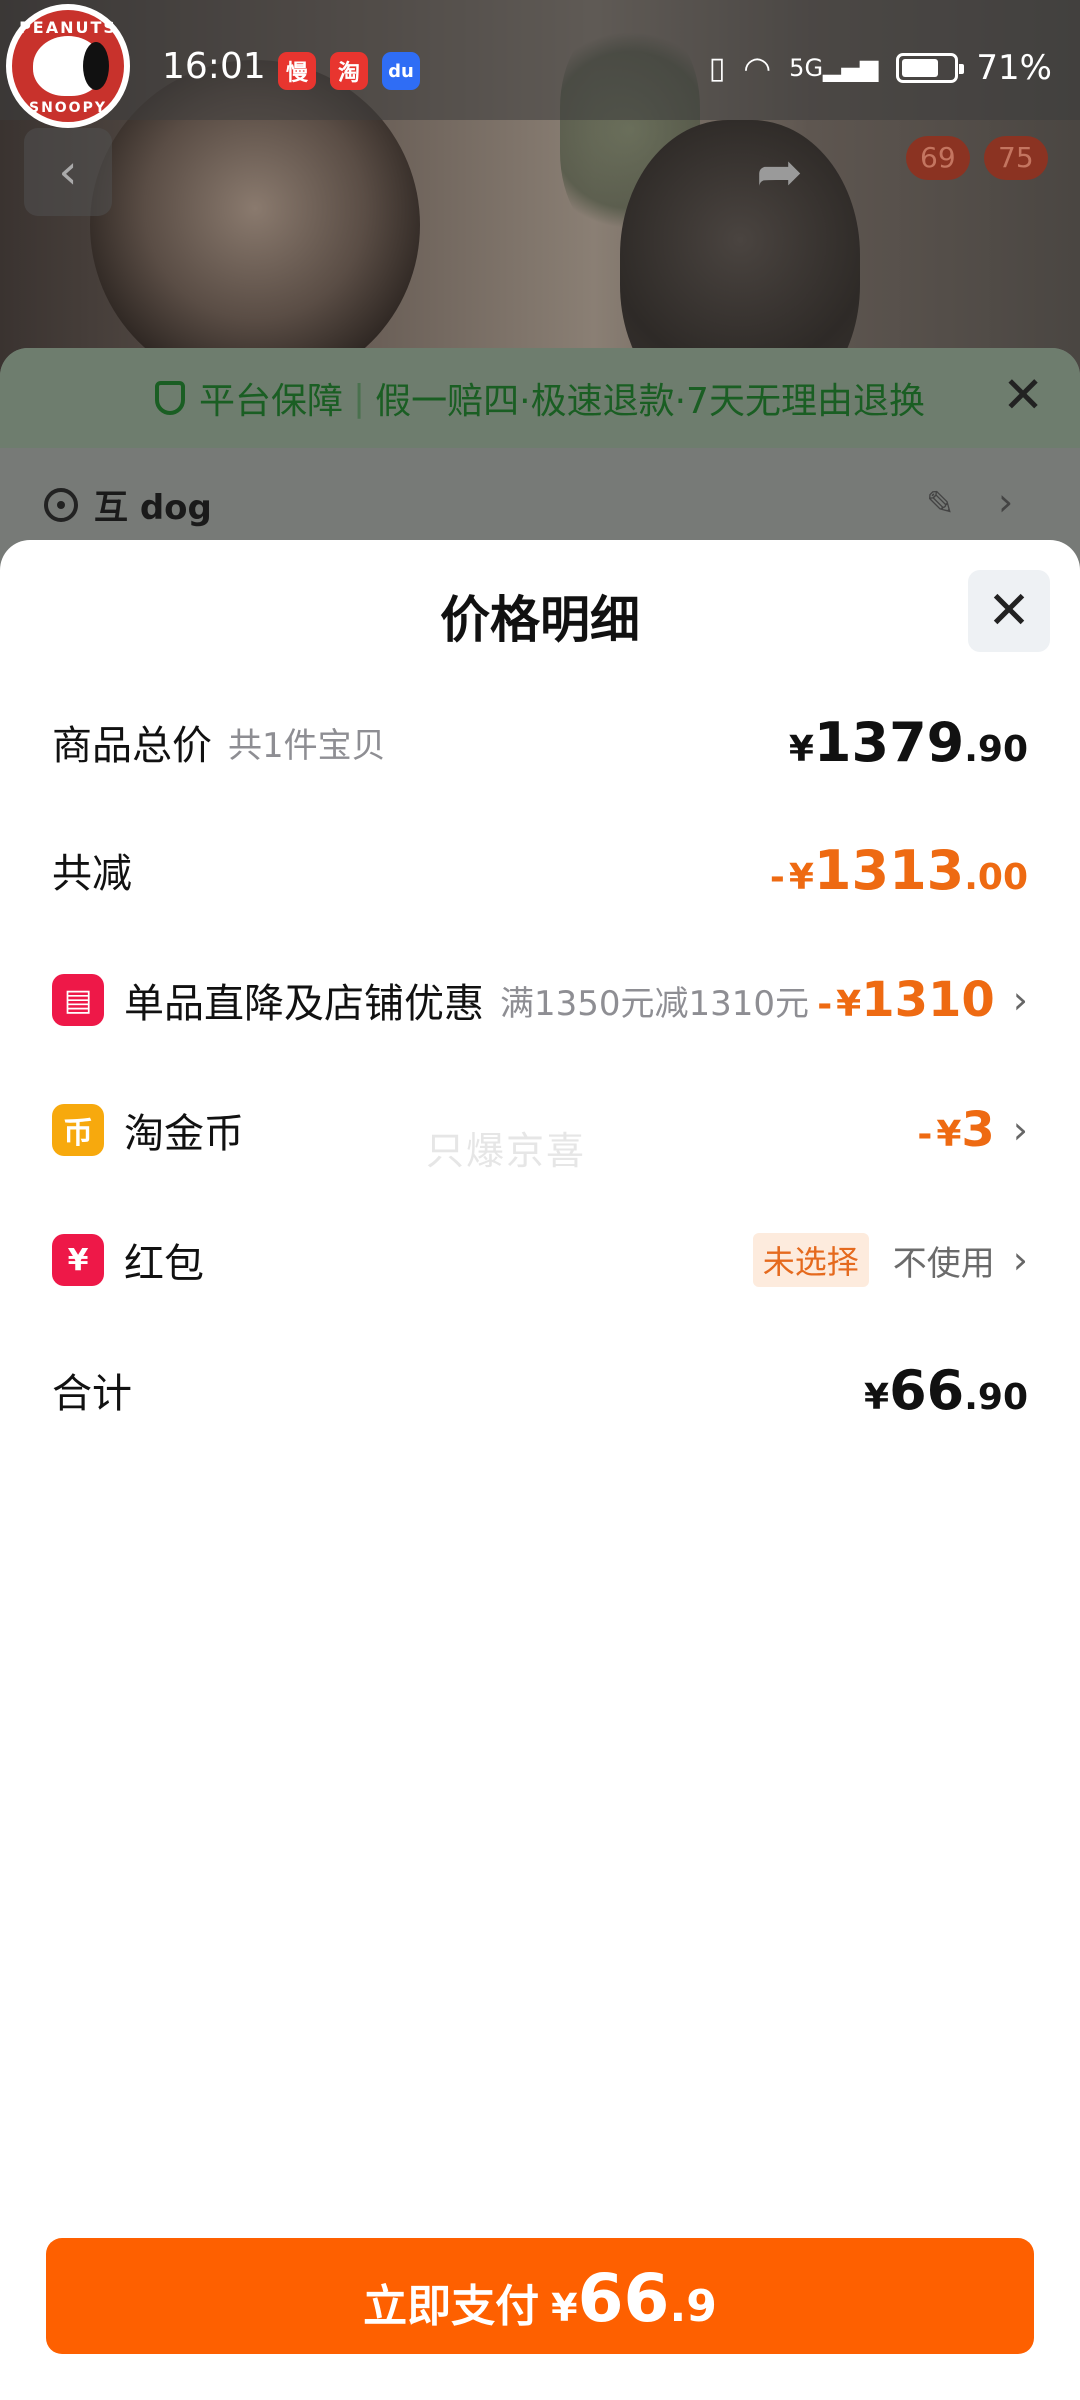 The image size is (1080, 2400). What do you see at coordinates (540, 1390) in the screenshot?
I see `sum-row: 合计 ¥ 66 .90` at bounding box center [540, 1390].